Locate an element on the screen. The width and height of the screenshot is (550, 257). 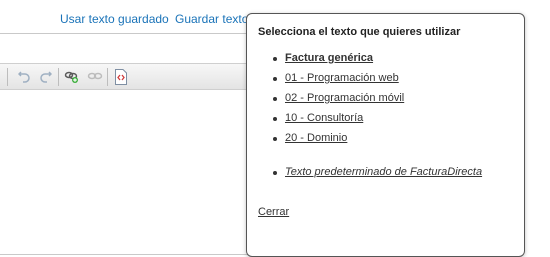
list-item: Factura genérica is located at coordinates (323, 58).